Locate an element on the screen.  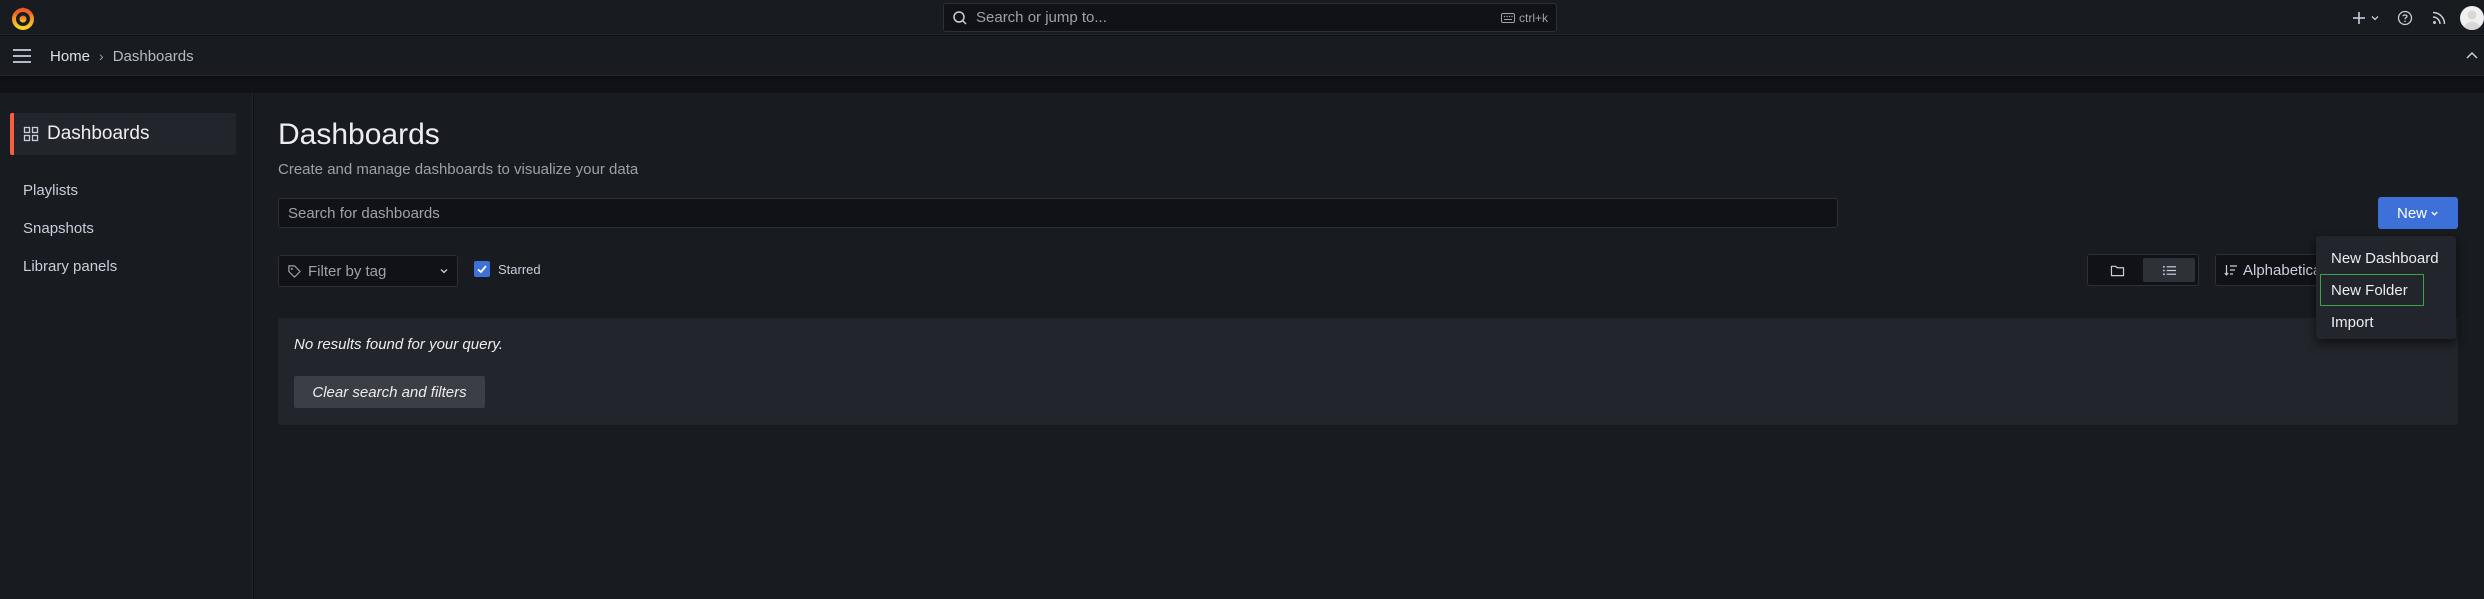
question-circle-icon is located at coordinates (2405, 17).